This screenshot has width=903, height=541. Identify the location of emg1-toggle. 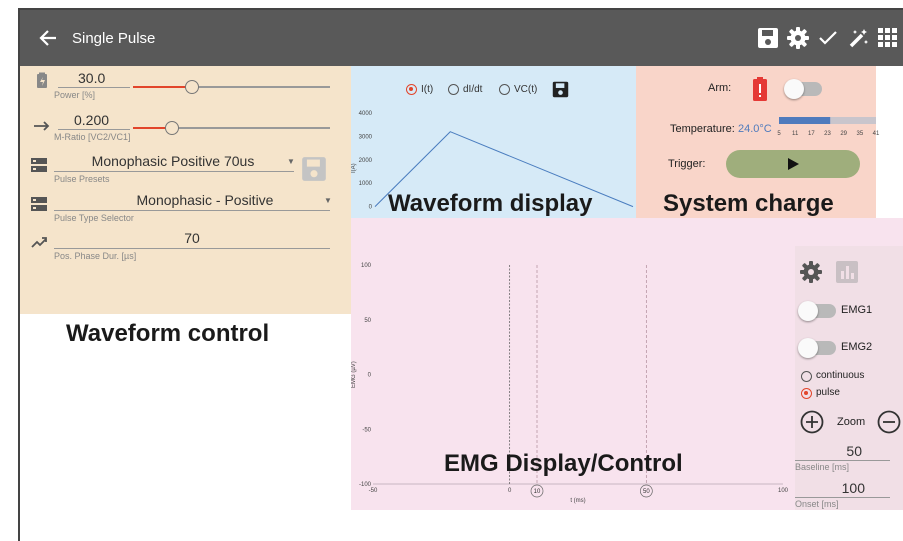
(817, 311).